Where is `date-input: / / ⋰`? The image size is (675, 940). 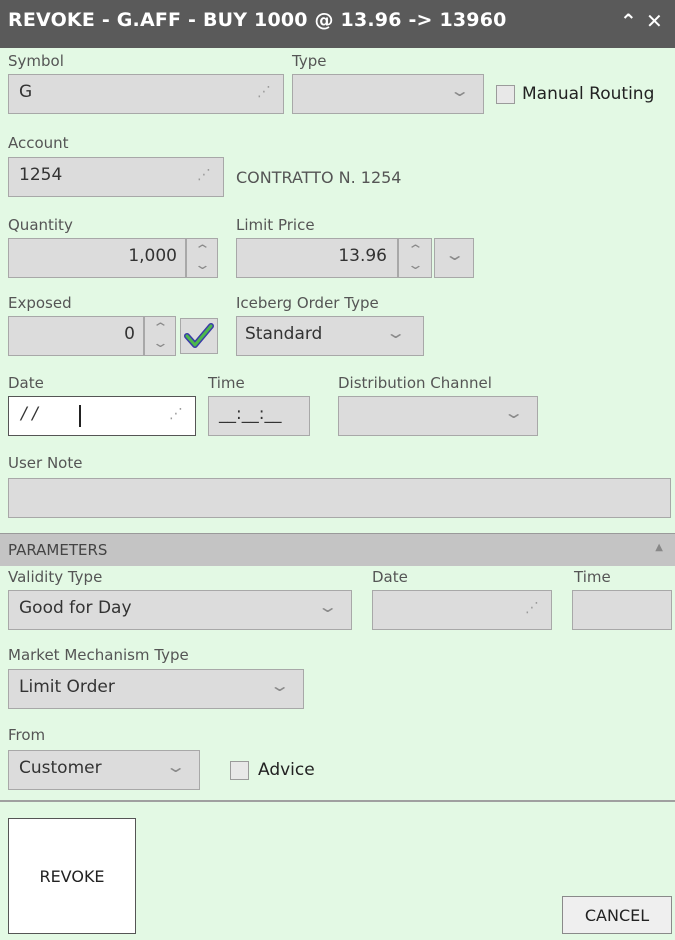 date-input: / / ⋰ is located at coordinates (102, 416).